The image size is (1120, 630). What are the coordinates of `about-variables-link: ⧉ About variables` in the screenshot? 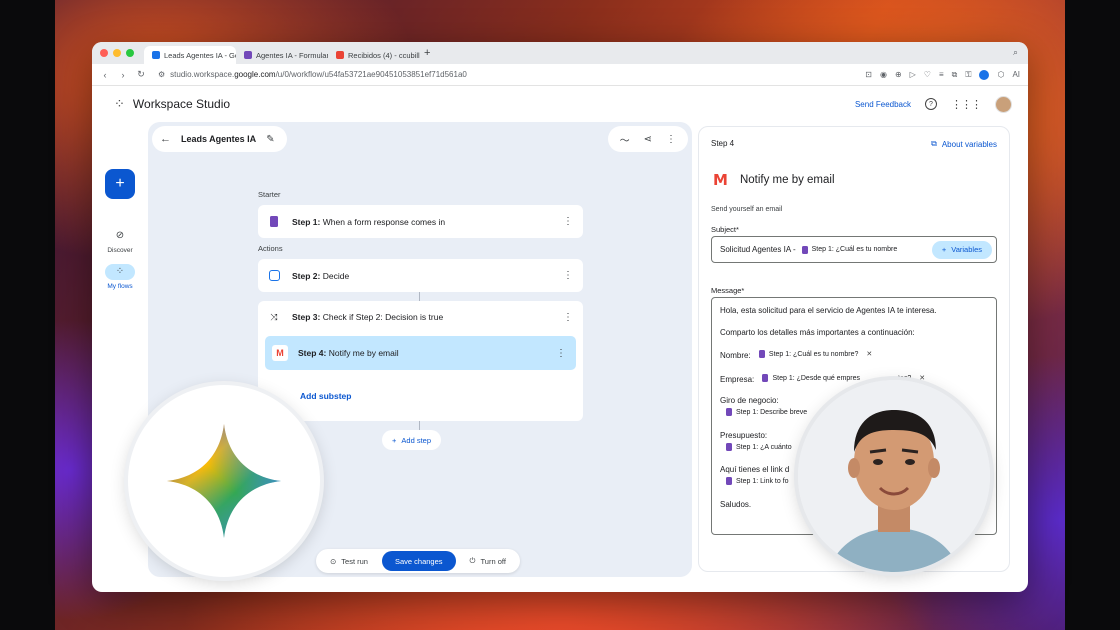 It's located at (964, 144).